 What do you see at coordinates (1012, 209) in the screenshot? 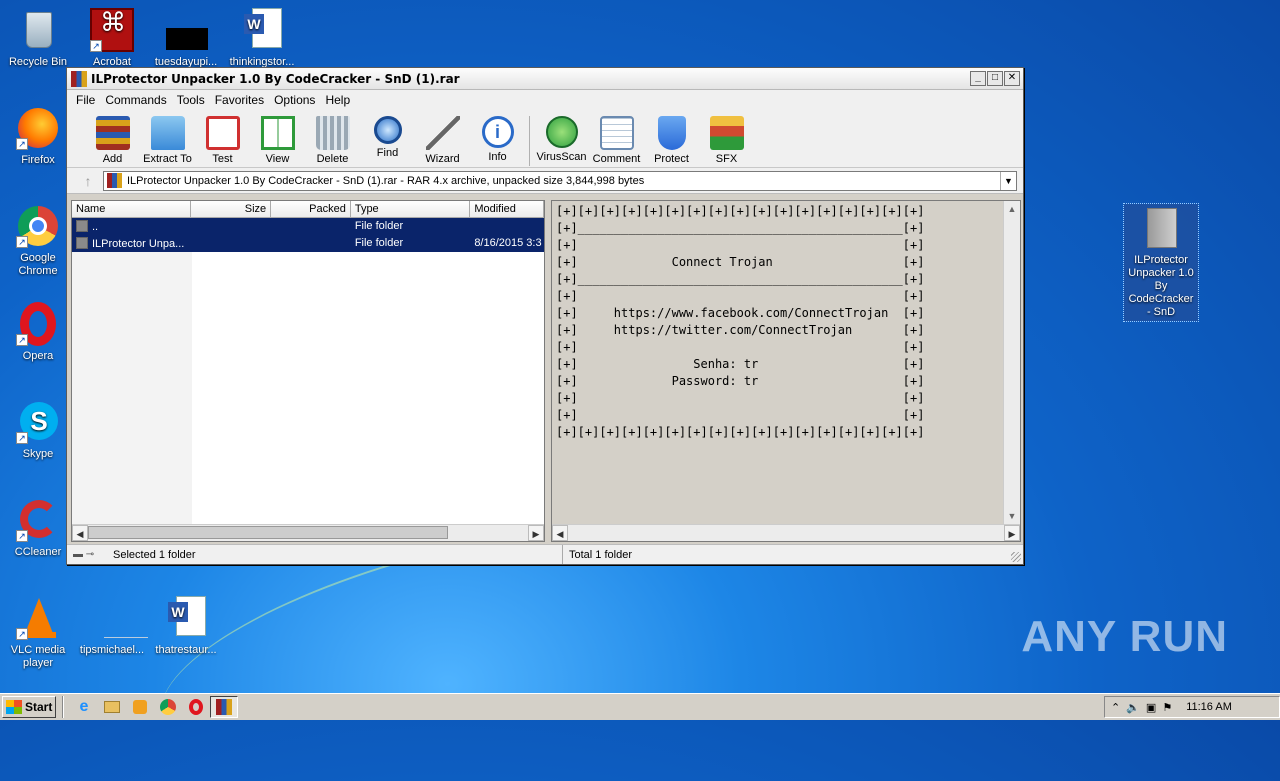
I see `scroll-up-icon: ▲` at bounding box center [1012, 209].